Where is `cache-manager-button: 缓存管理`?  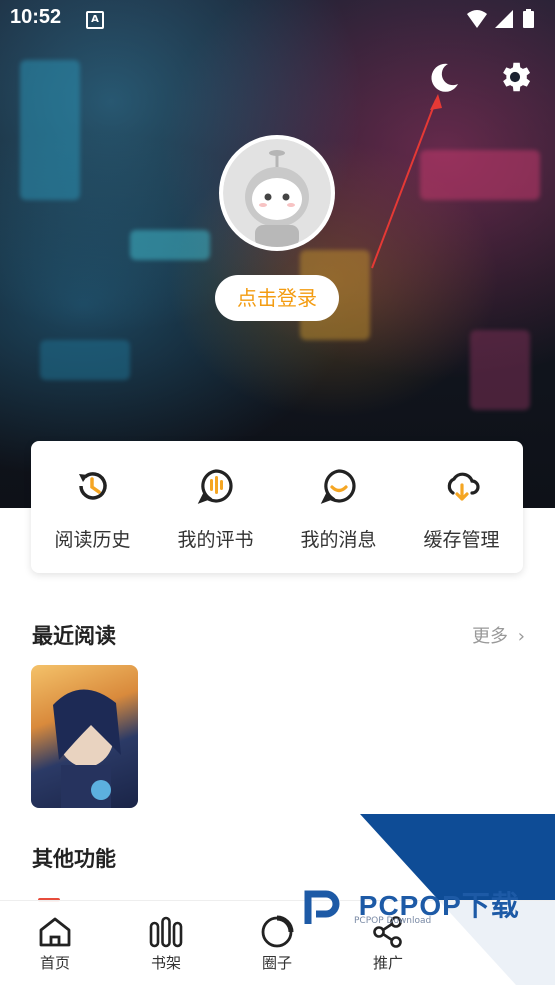 cache-manager-button: 缓存管理 is located at coordinates (461, 507).